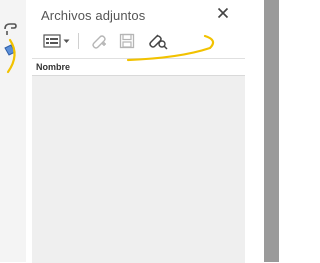 The height and width of the screenshot is (263, 320). I want to click on paperclip-add-icon, so click(98, 41).